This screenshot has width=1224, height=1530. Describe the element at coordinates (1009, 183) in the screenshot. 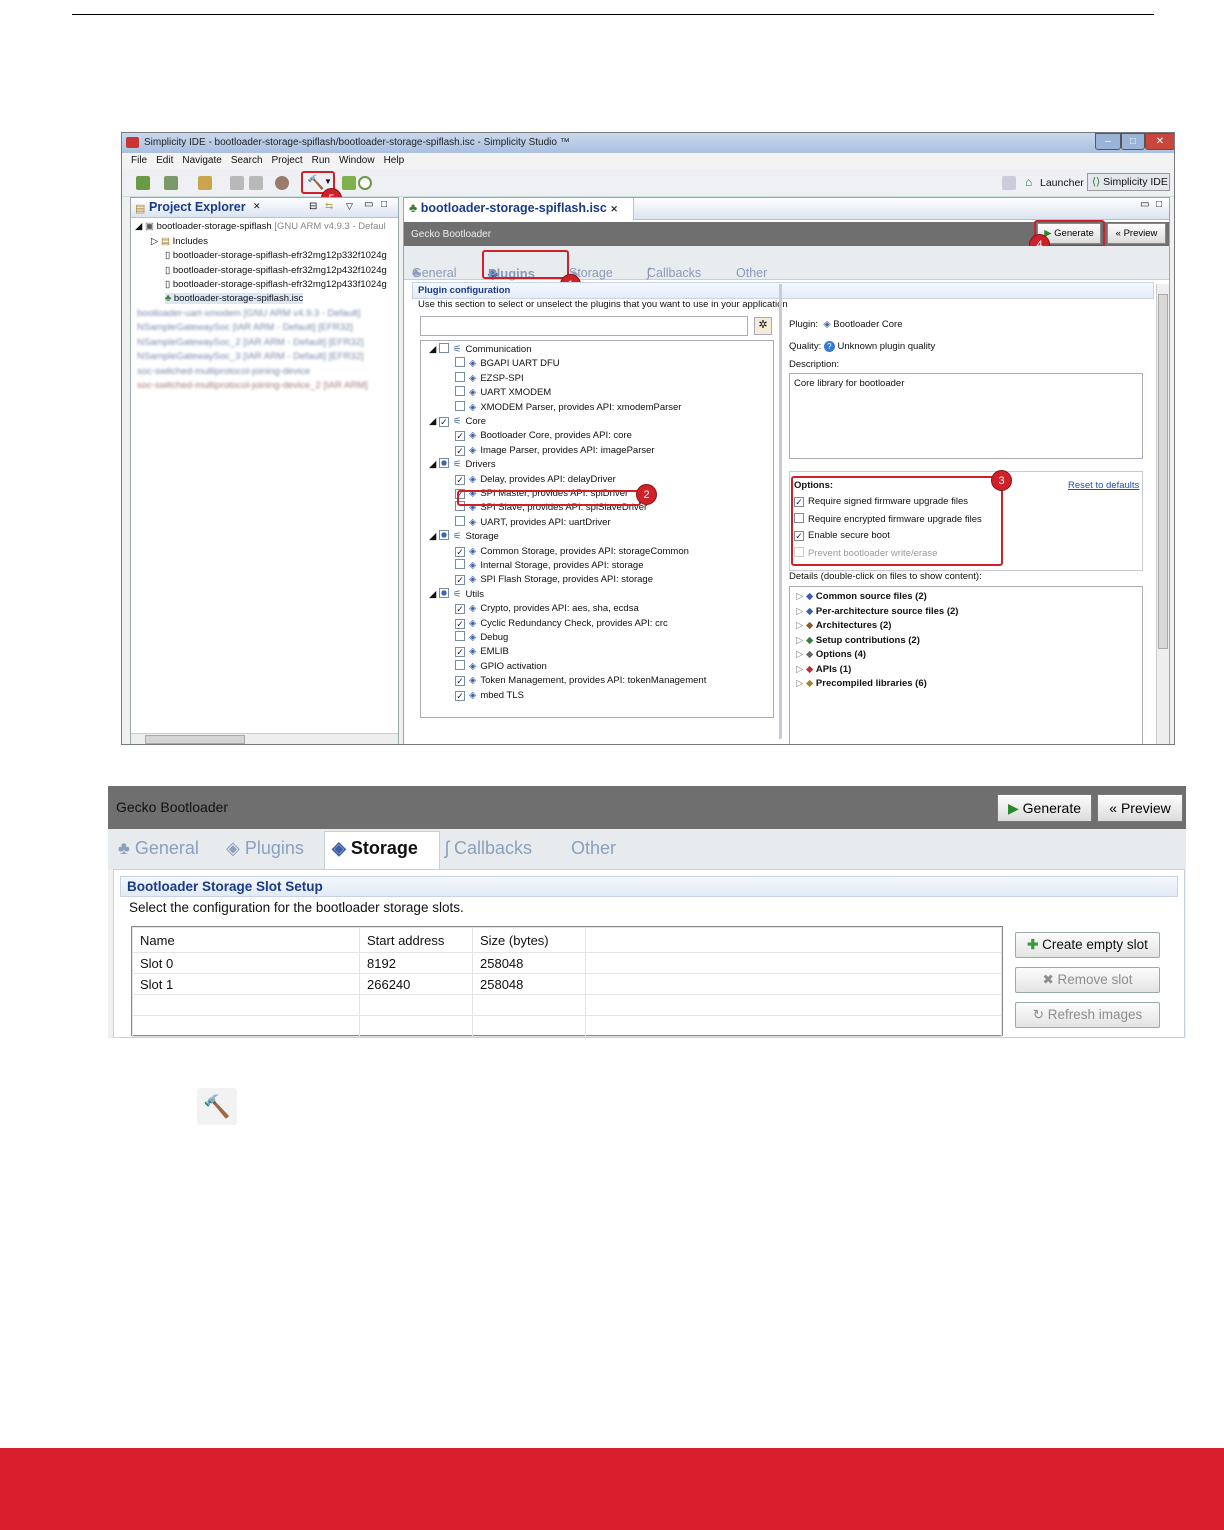

I see `open-perspective-icon` at that location.